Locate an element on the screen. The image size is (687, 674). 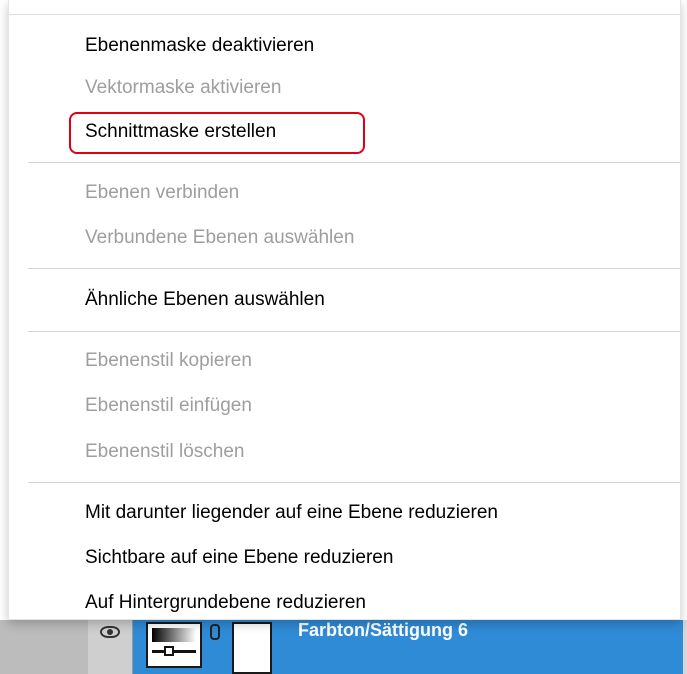
layers-panel: Farbton/Sättigung 6 is located at coordinates (343, 647).